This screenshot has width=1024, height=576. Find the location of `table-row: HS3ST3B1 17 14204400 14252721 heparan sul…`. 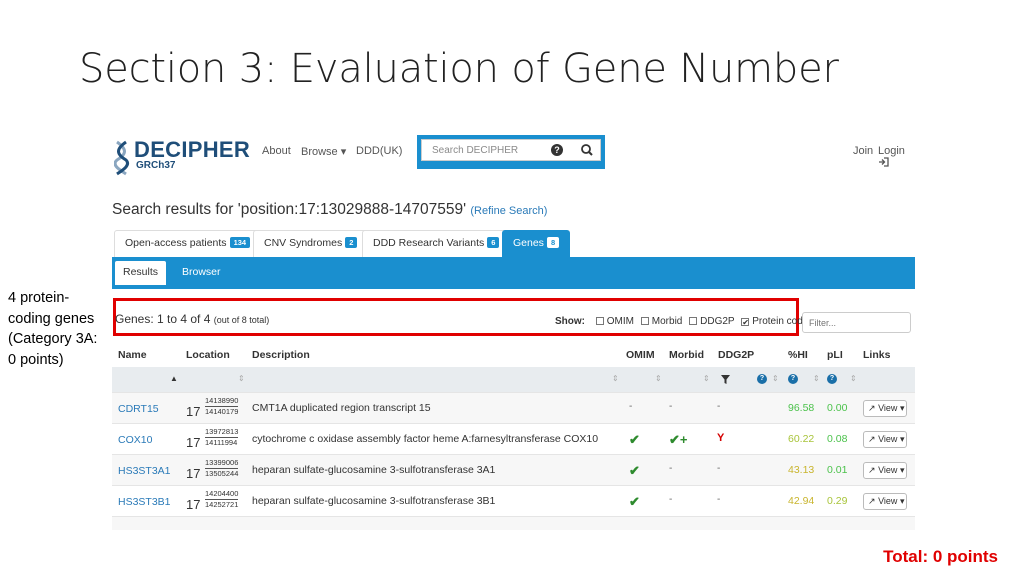

table-row: HS3ST3B1 17 14204400 14252721 heparan sul… is located at coordinates (513, 500).